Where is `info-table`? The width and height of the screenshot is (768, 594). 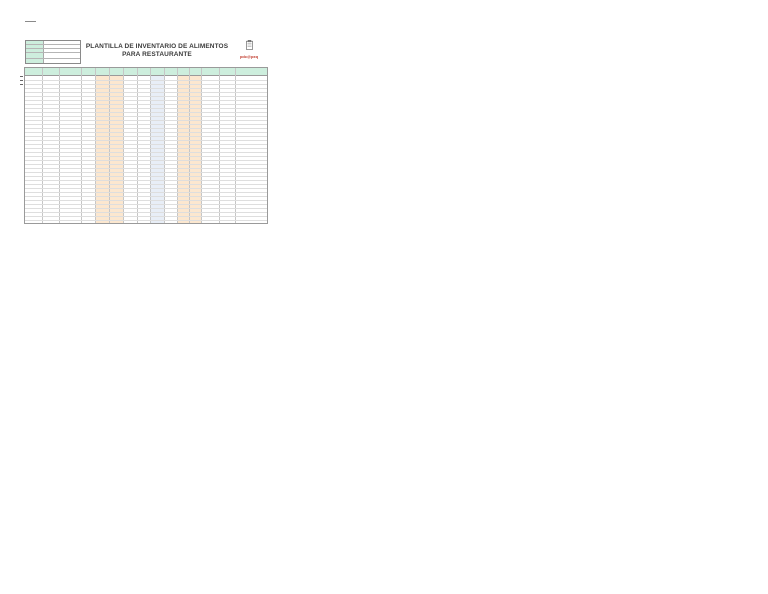
info-table is located at coordinates (53, 52).